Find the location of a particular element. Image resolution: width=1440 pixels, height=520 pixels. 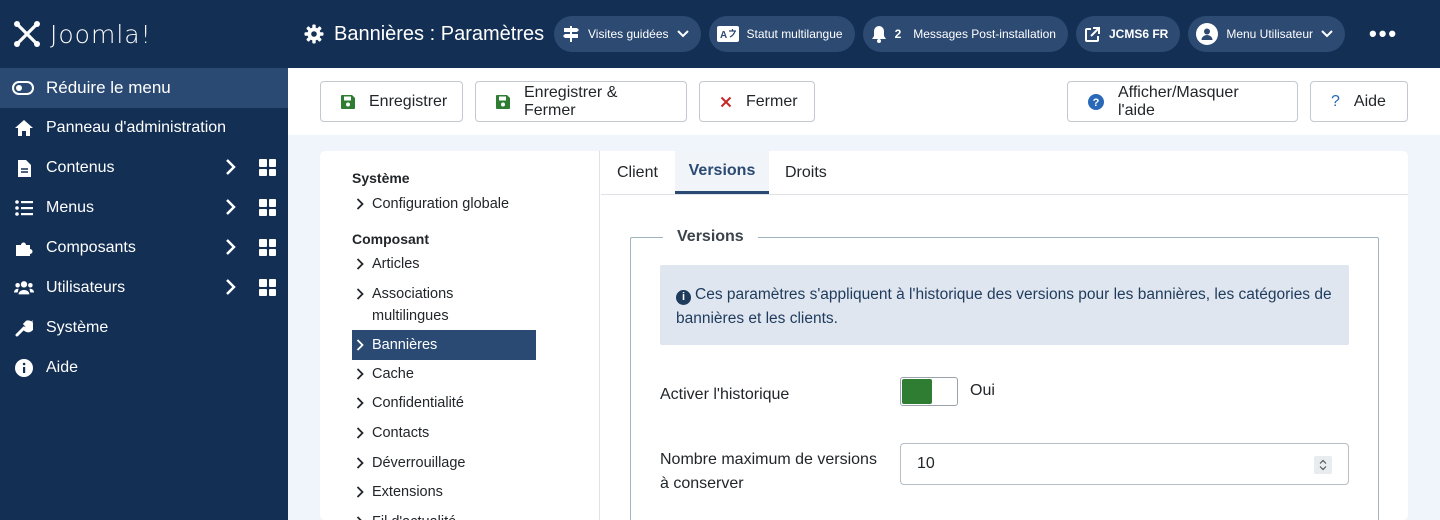

sidebar-item-label: Aide is located at coordinates (62, 367).